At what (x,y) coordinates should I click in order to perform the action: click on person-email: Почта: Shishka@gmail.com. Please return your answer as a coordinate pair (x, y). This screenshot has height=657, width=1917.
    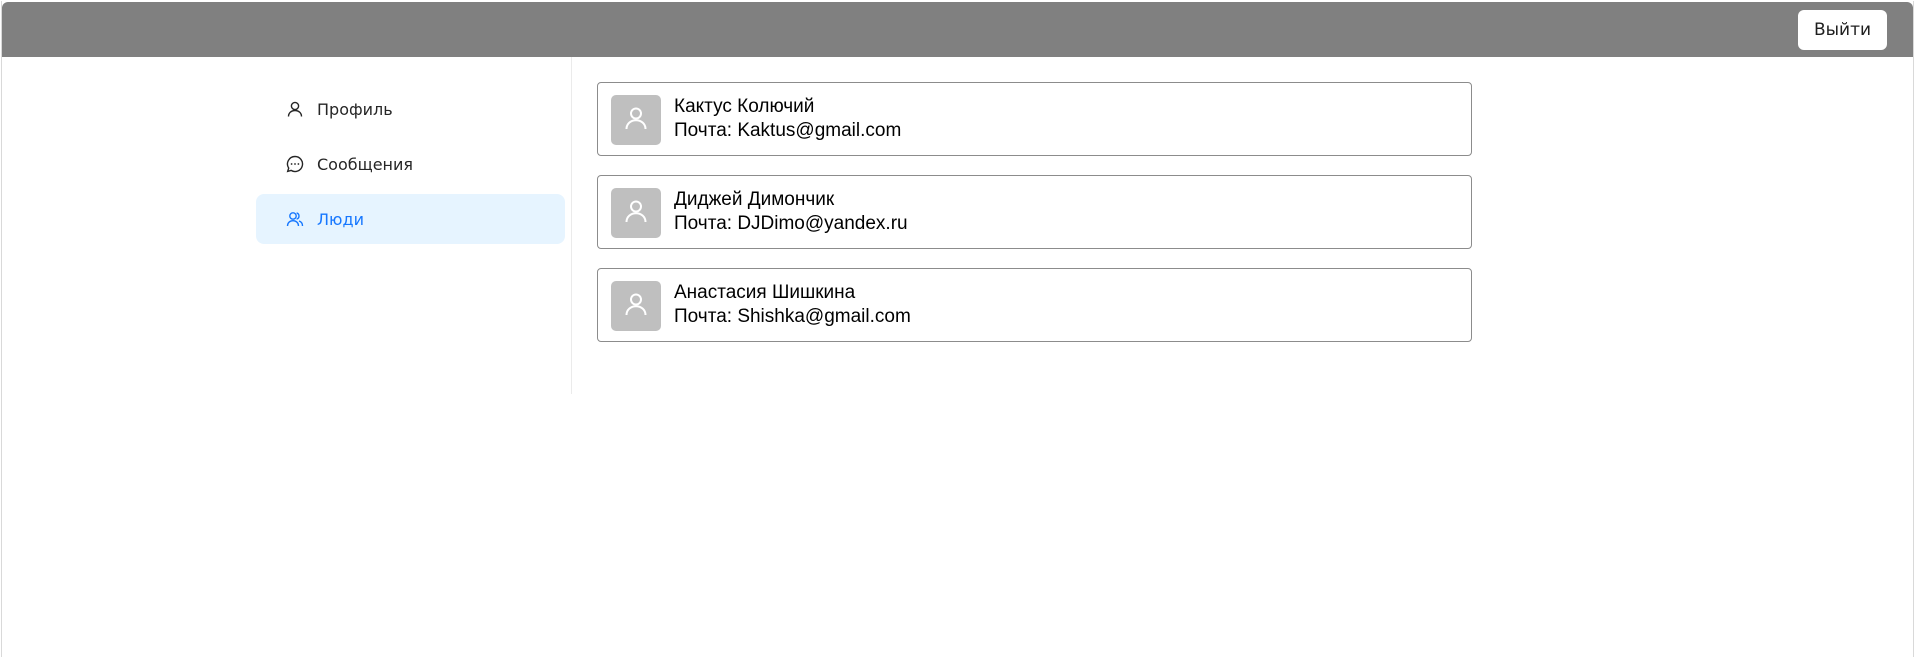
    Looking at the image, I should click on (792, 316).